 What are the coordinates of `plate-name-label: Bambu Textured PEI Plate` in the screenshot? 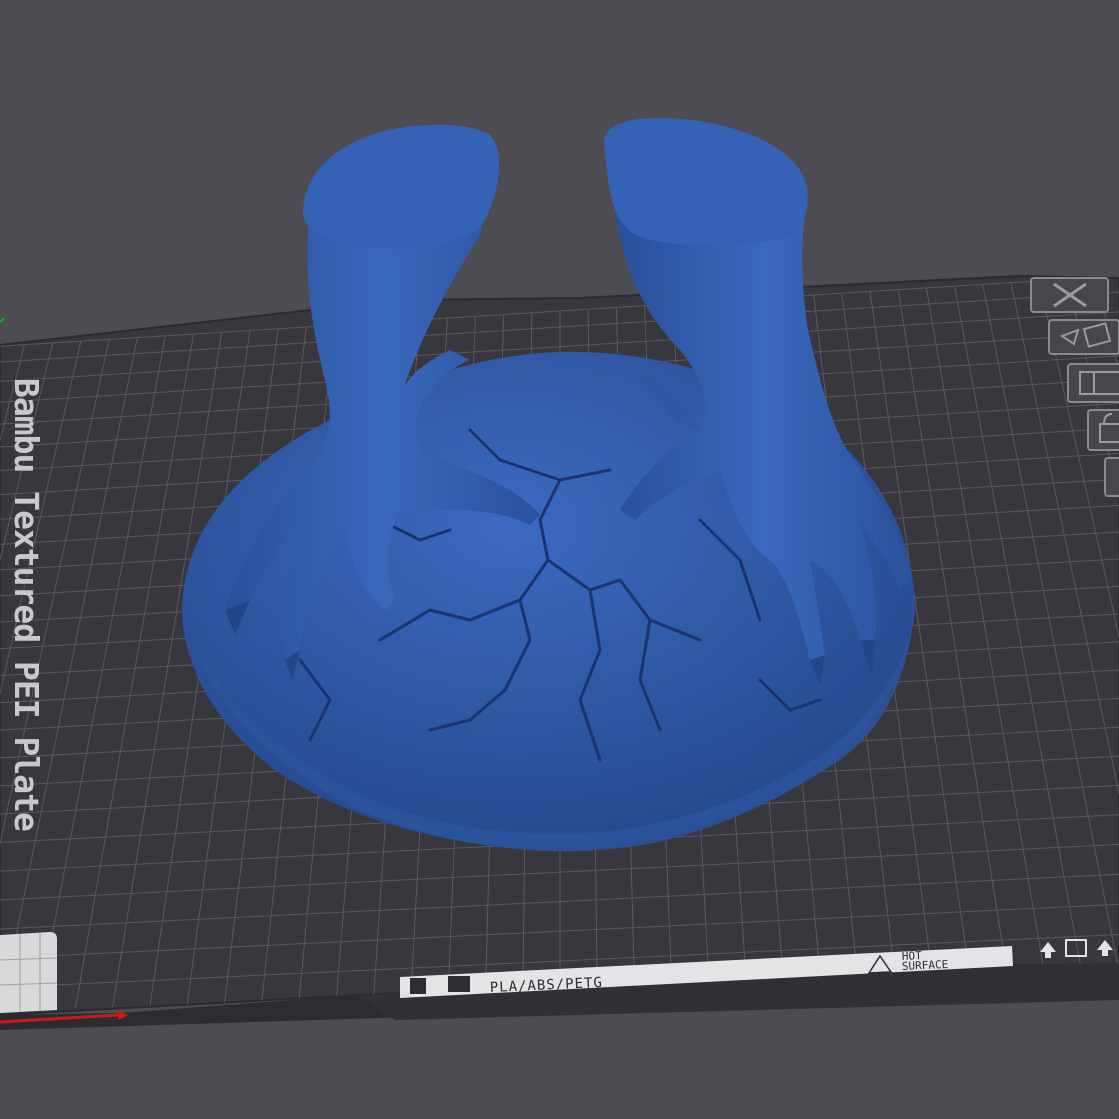 It's located at (26, 604).